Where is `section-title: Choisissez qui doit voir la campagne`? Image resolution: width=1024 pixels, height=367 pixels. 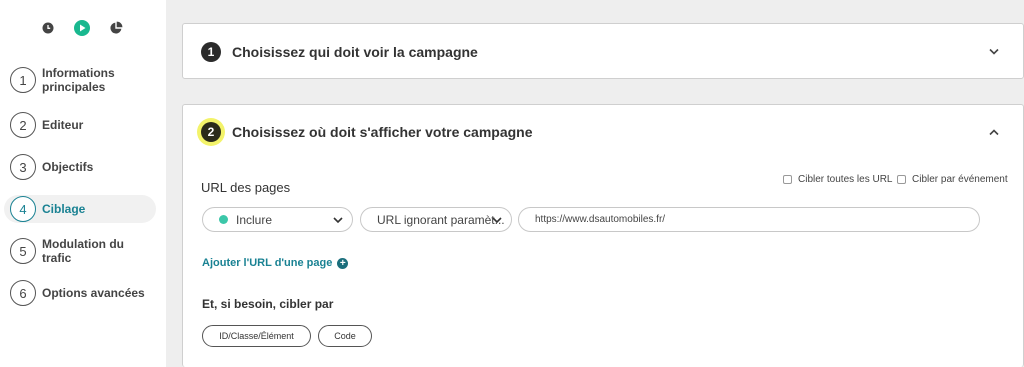
section-title: Choisissez qui doit voir la campagne is located at coordinates (355, 52).